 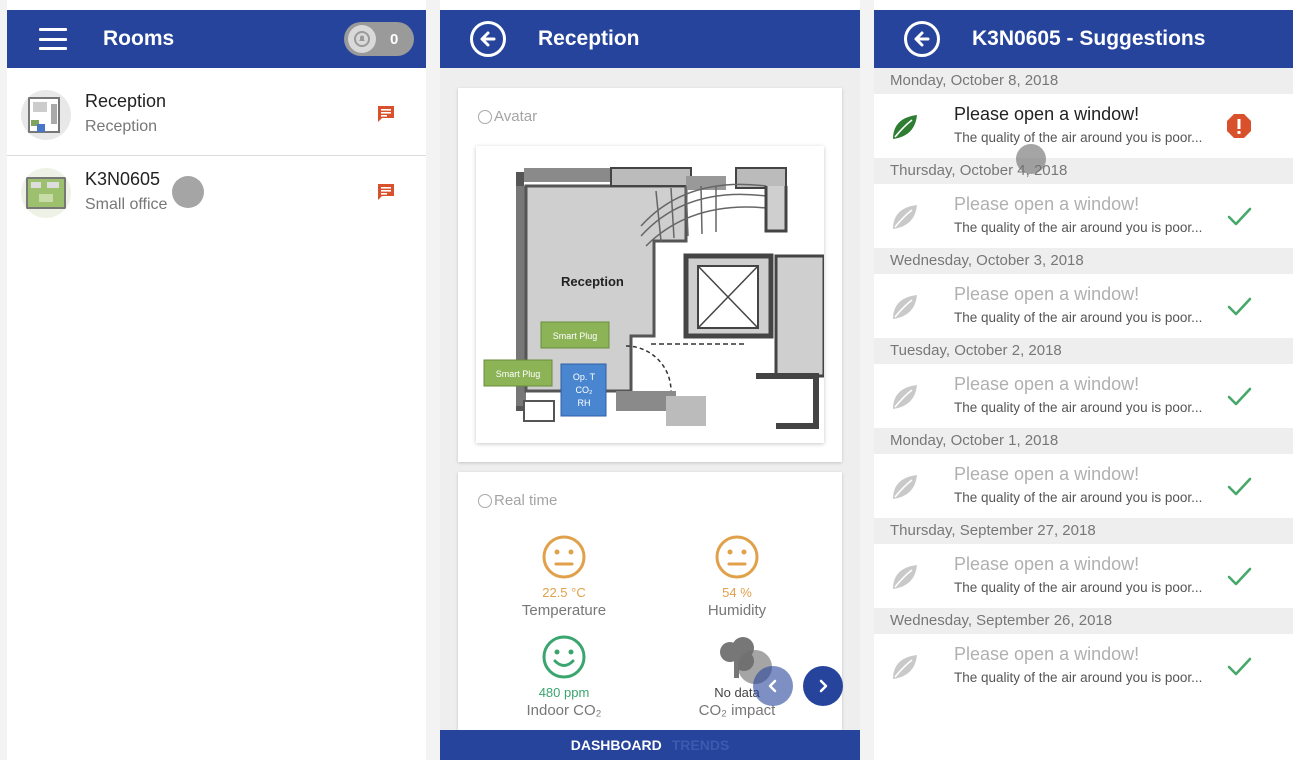 I want to click on app-bar: K3N0605 - Suggestions, so click(x=1083, y=39).